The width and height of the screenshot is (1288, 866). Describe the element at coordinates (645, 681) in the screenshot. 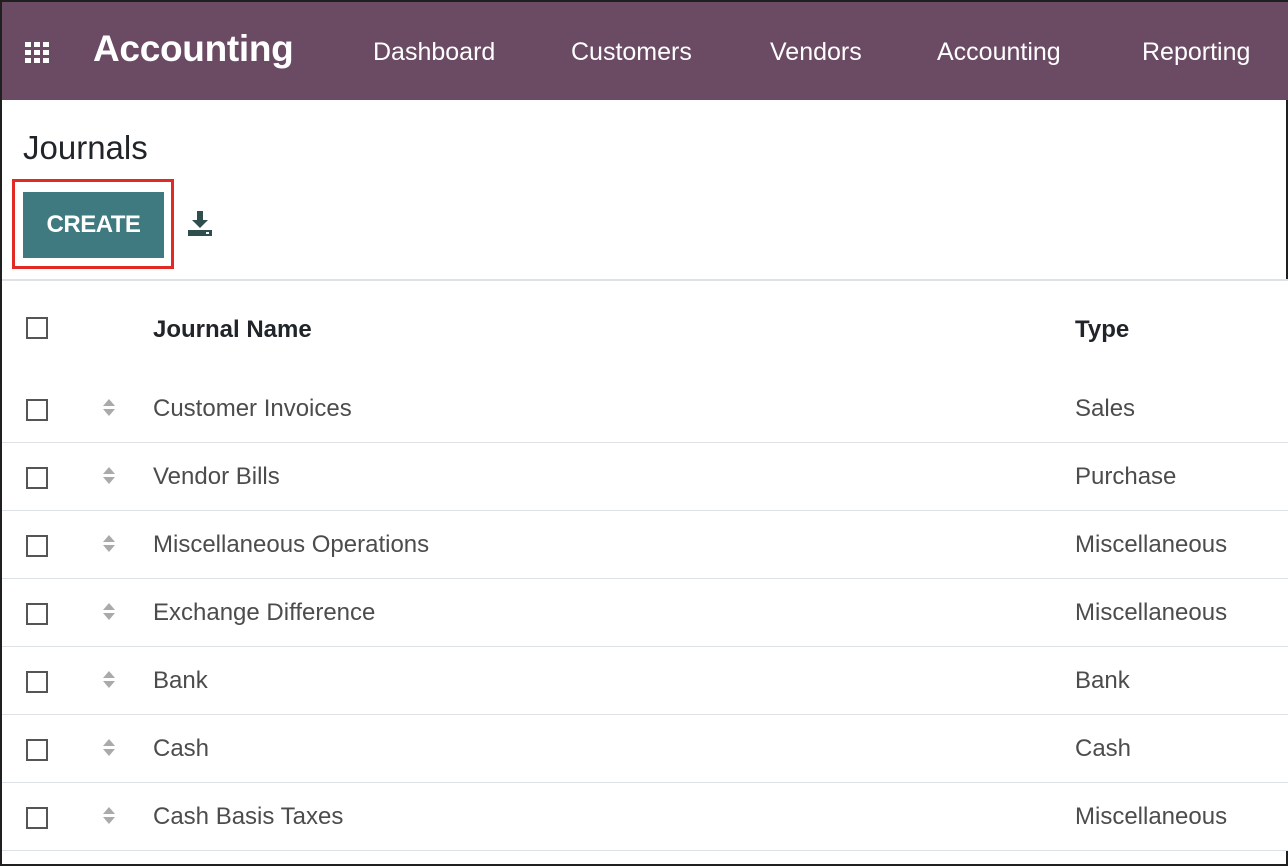

I see `table-row: Bank Bank` at that location.